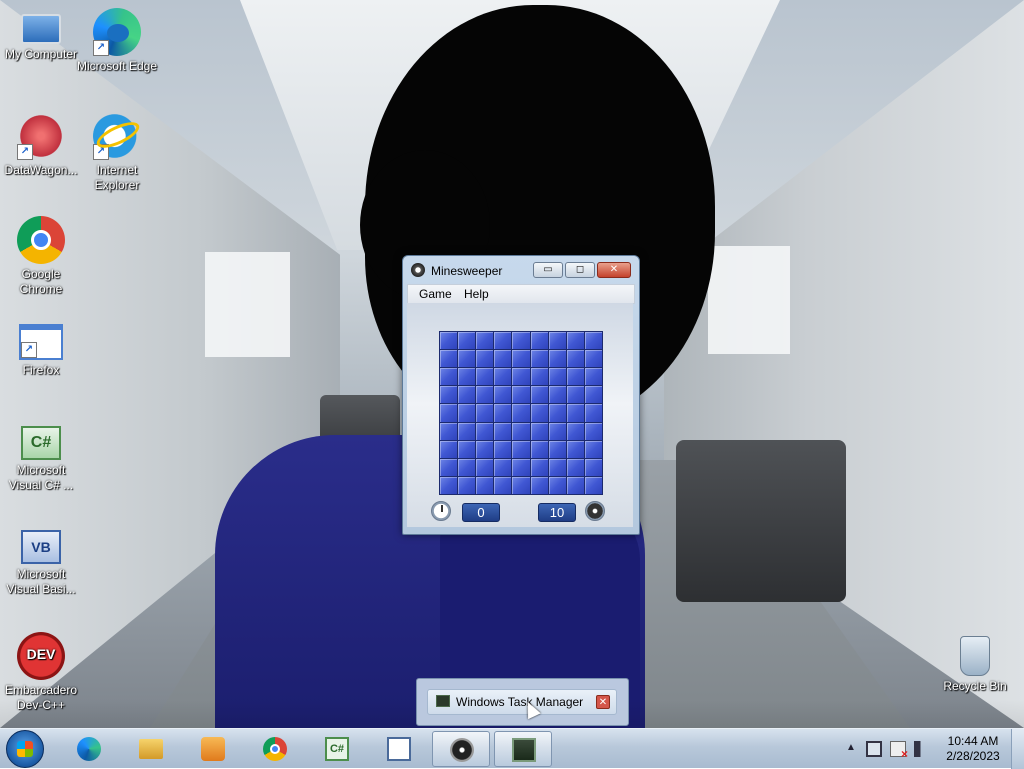  I want to click on taskbar-button-task-manager, so click(523, 749).